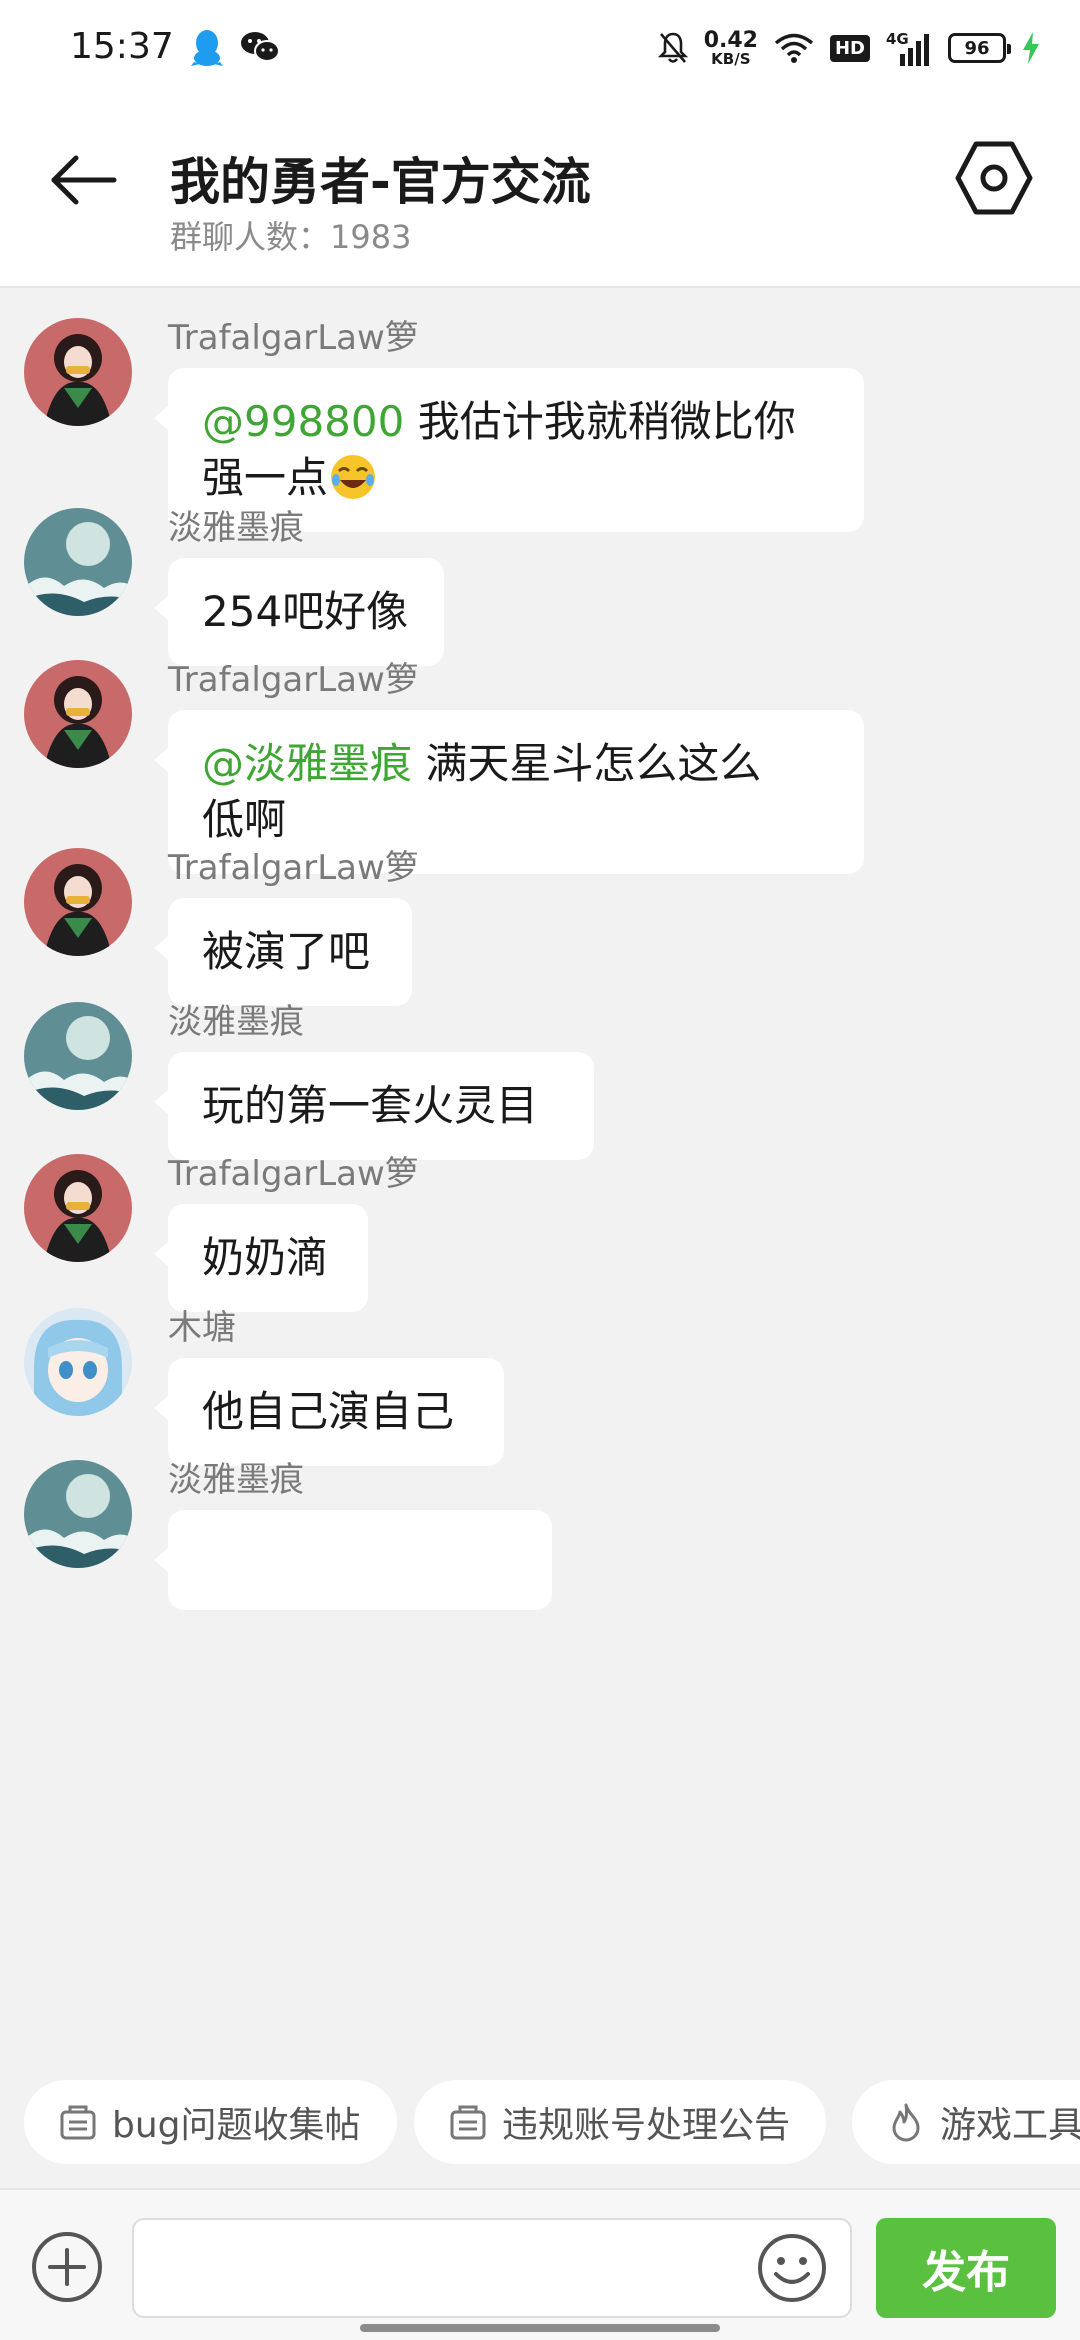 The height and width of the screenshot is (2340, 1080). Describe the element at coordinates (540, 50) in the screenshot. I see `status-bar: 15:37 0.42 KB/S HD 4G 96` at that location.